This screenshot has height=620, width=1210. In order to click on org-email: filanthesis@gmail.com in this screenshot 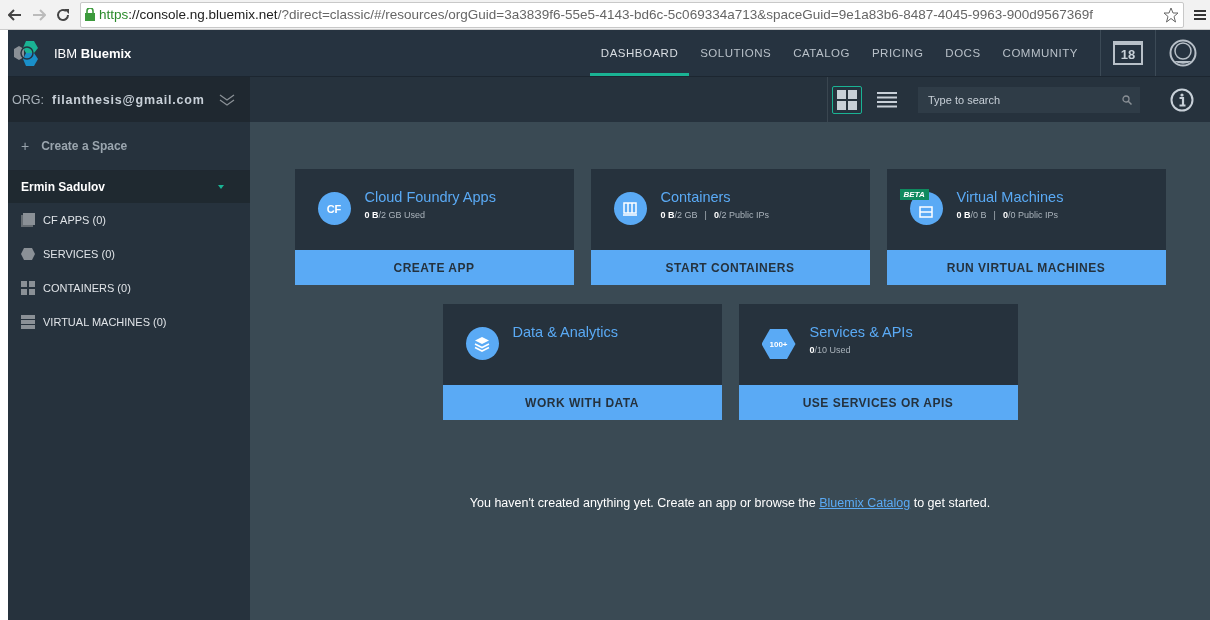, I will do `click(128, 99)`.